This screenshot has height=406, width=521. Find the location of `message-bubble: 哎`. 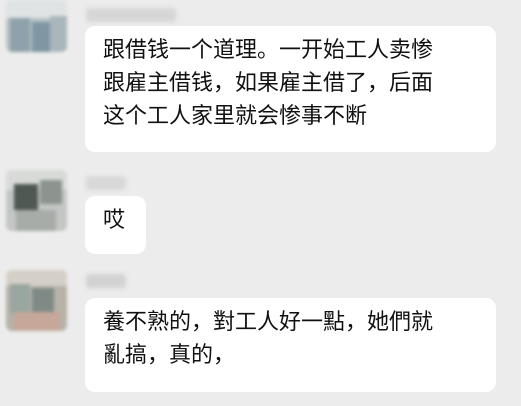

message-bubble: 哎 is located at coordinates (115, 225).